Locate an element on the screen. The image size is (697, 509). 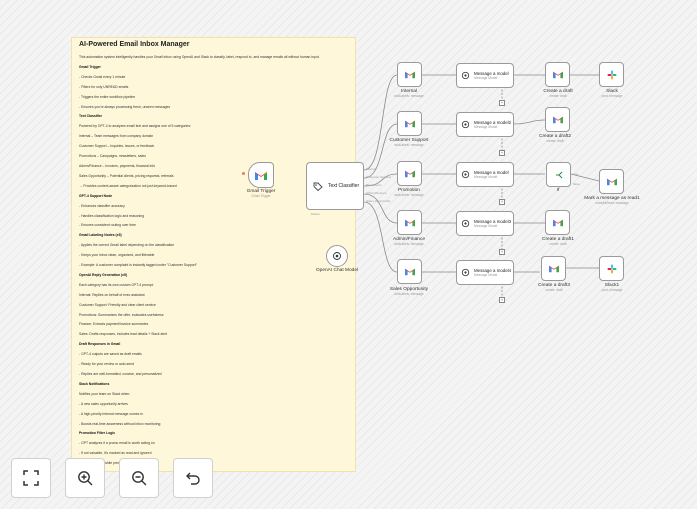
sticky-line: - Ensures consistent routing over time is located at coordinates (107, 225).